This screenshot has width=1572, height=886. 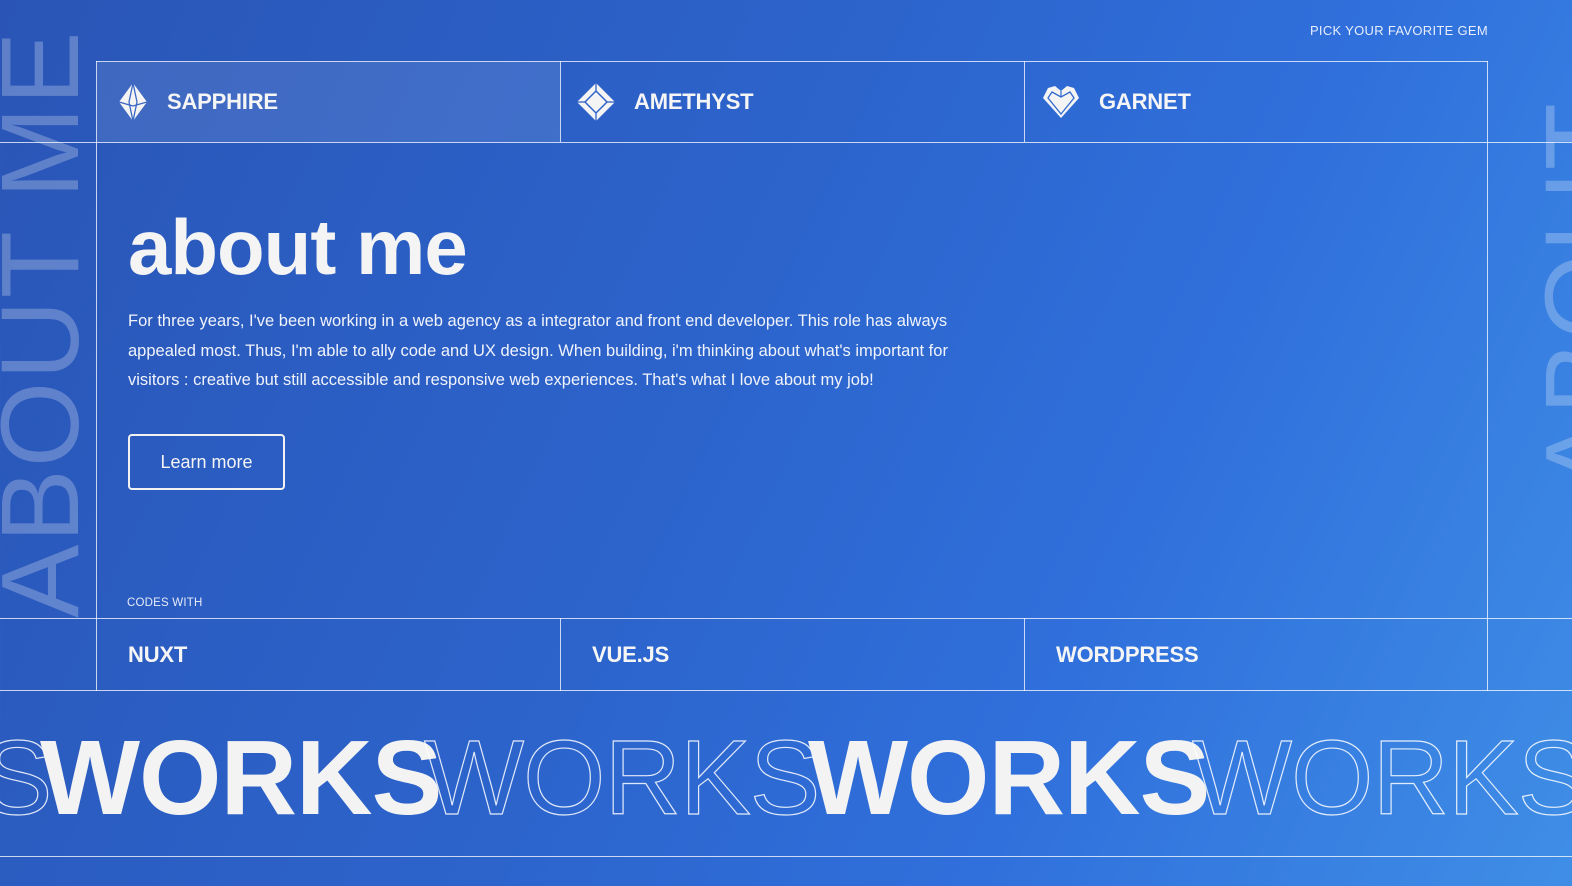 I want to click on tab-label: SAPPHIRE, so click(x=222, y=101).